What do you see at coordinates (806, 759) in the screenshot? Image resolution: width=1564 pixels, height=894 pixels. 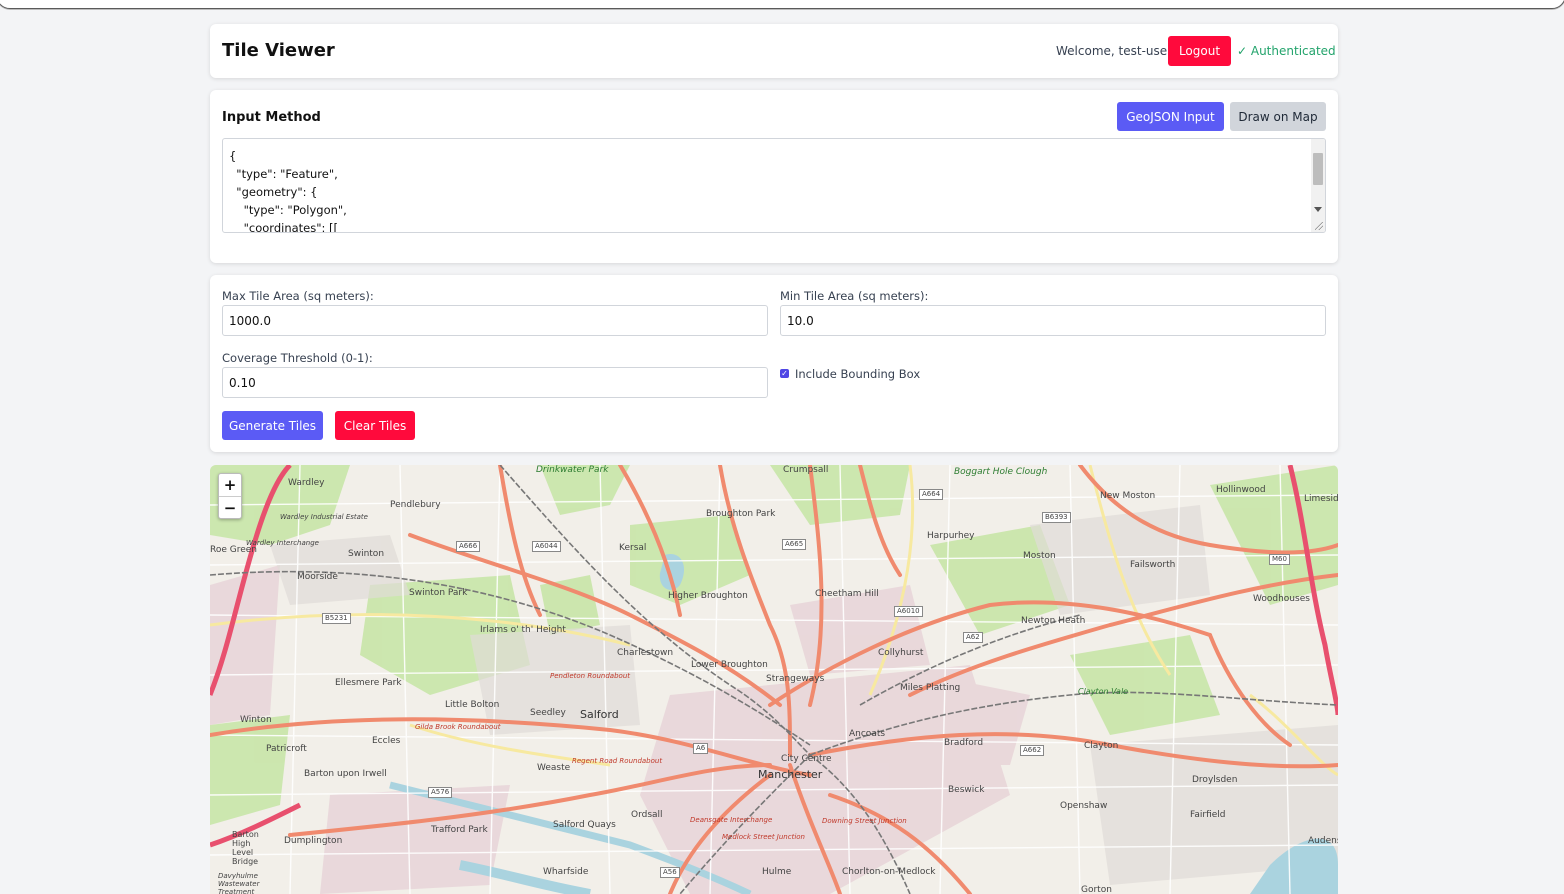 I see `map-label: City Centre` at bounding box center [806, 759].